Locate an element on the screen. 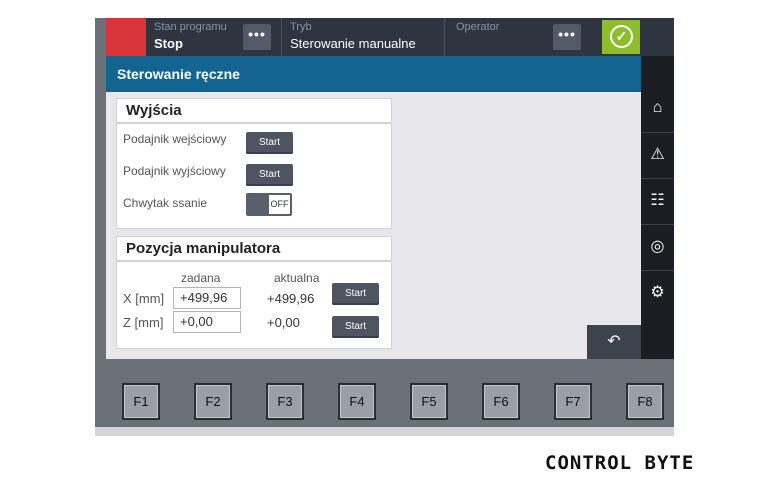 The image size is (768, 480). input-conveyor-start-button: Start is located at coordinates (269, 143).